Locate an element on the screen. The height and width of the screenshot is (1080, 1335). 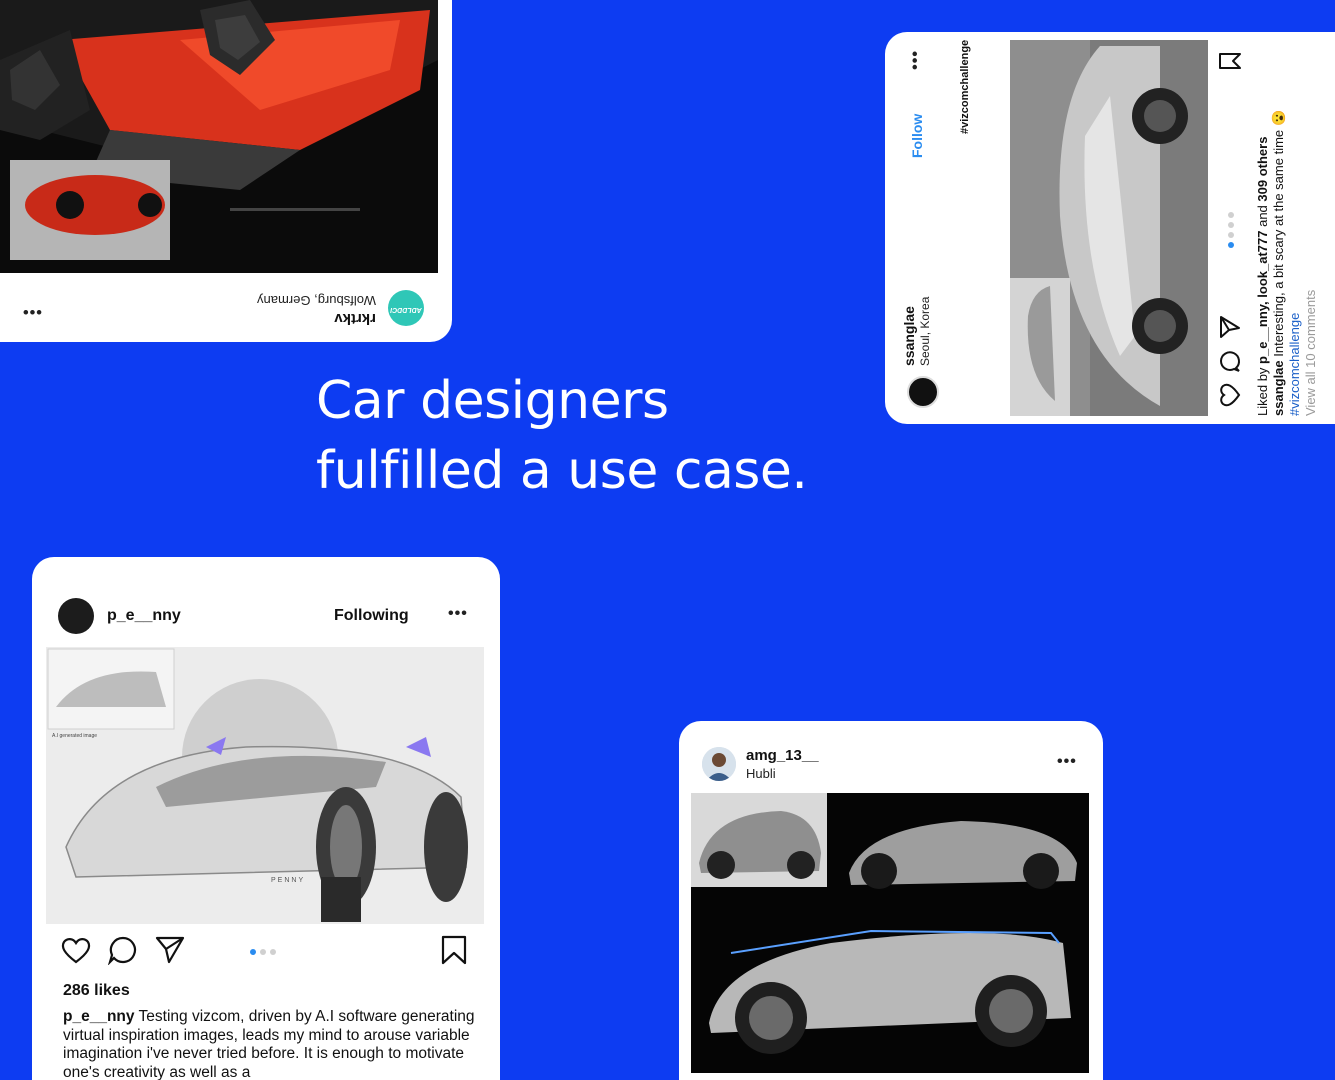
headline-line-2: fulfilled a use case. is located at coordinates (562, 471).